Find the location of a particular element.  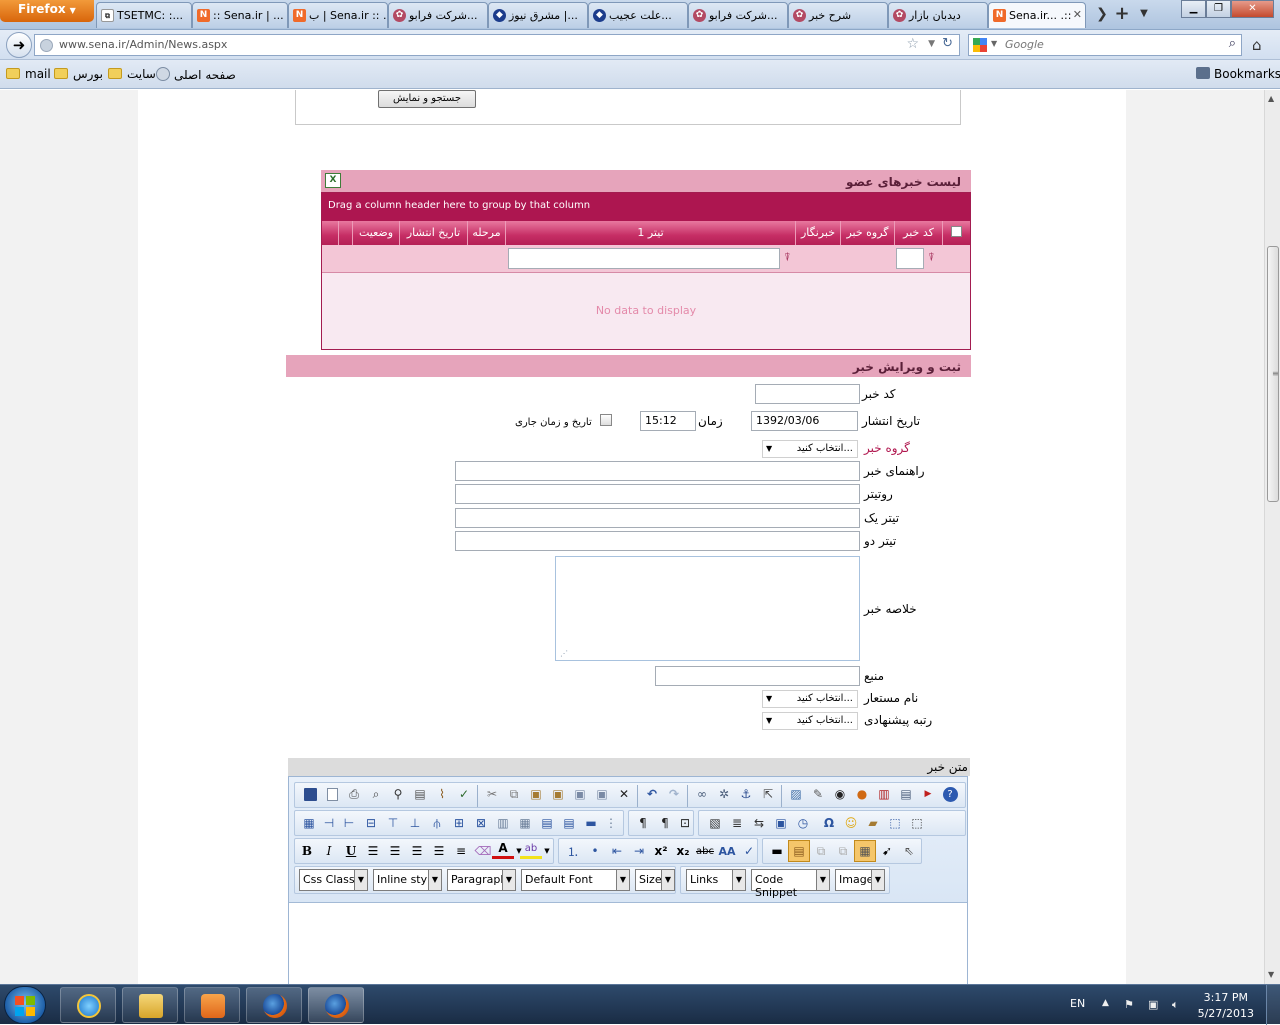

unordered-list-icon: • is located at coordinates (595, 851).